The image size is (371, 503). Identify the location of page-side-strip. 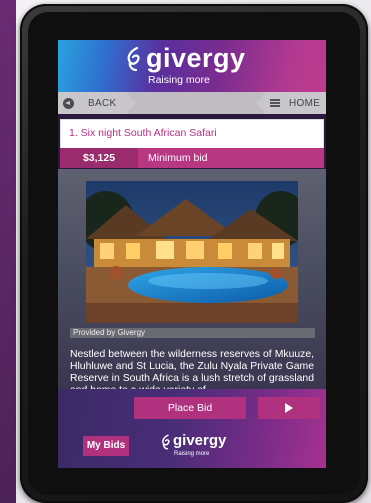
(8, 251).